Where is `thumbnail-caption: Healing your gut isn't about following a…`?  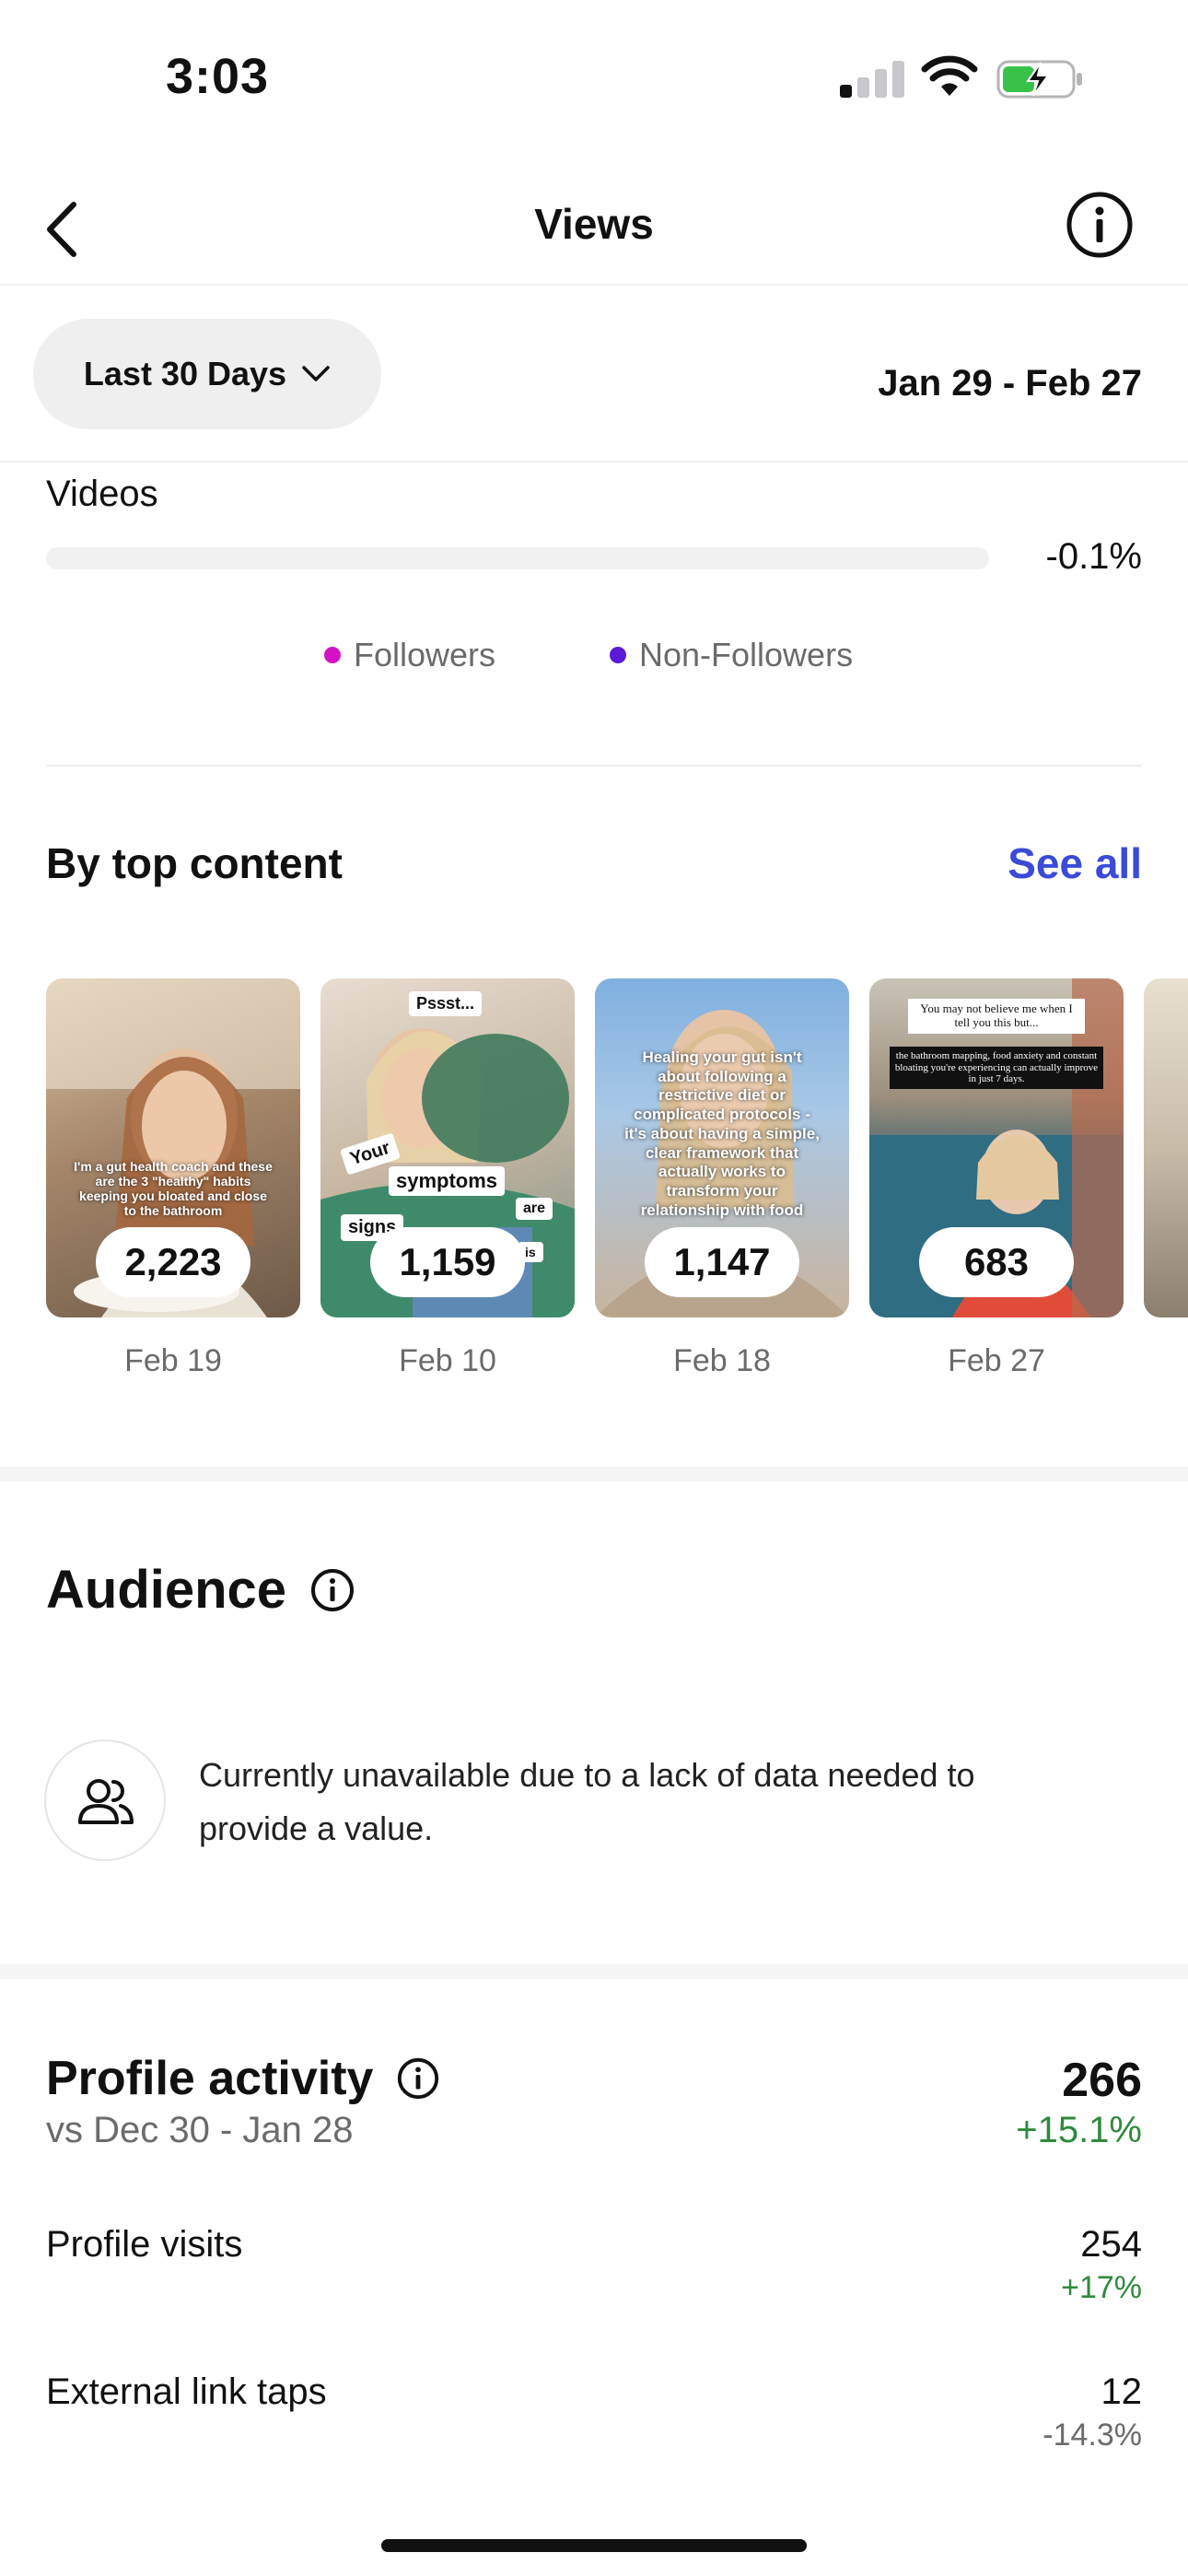
thumbnail-caption: Healing your gut isn't about following a… is located at coordinates (722, 1133).